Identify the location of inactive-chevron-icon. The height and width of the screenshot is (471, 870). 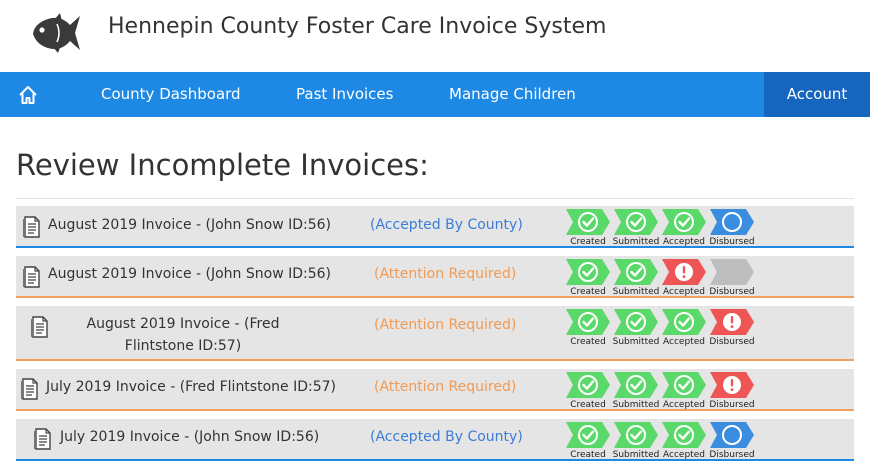
(732, 272).